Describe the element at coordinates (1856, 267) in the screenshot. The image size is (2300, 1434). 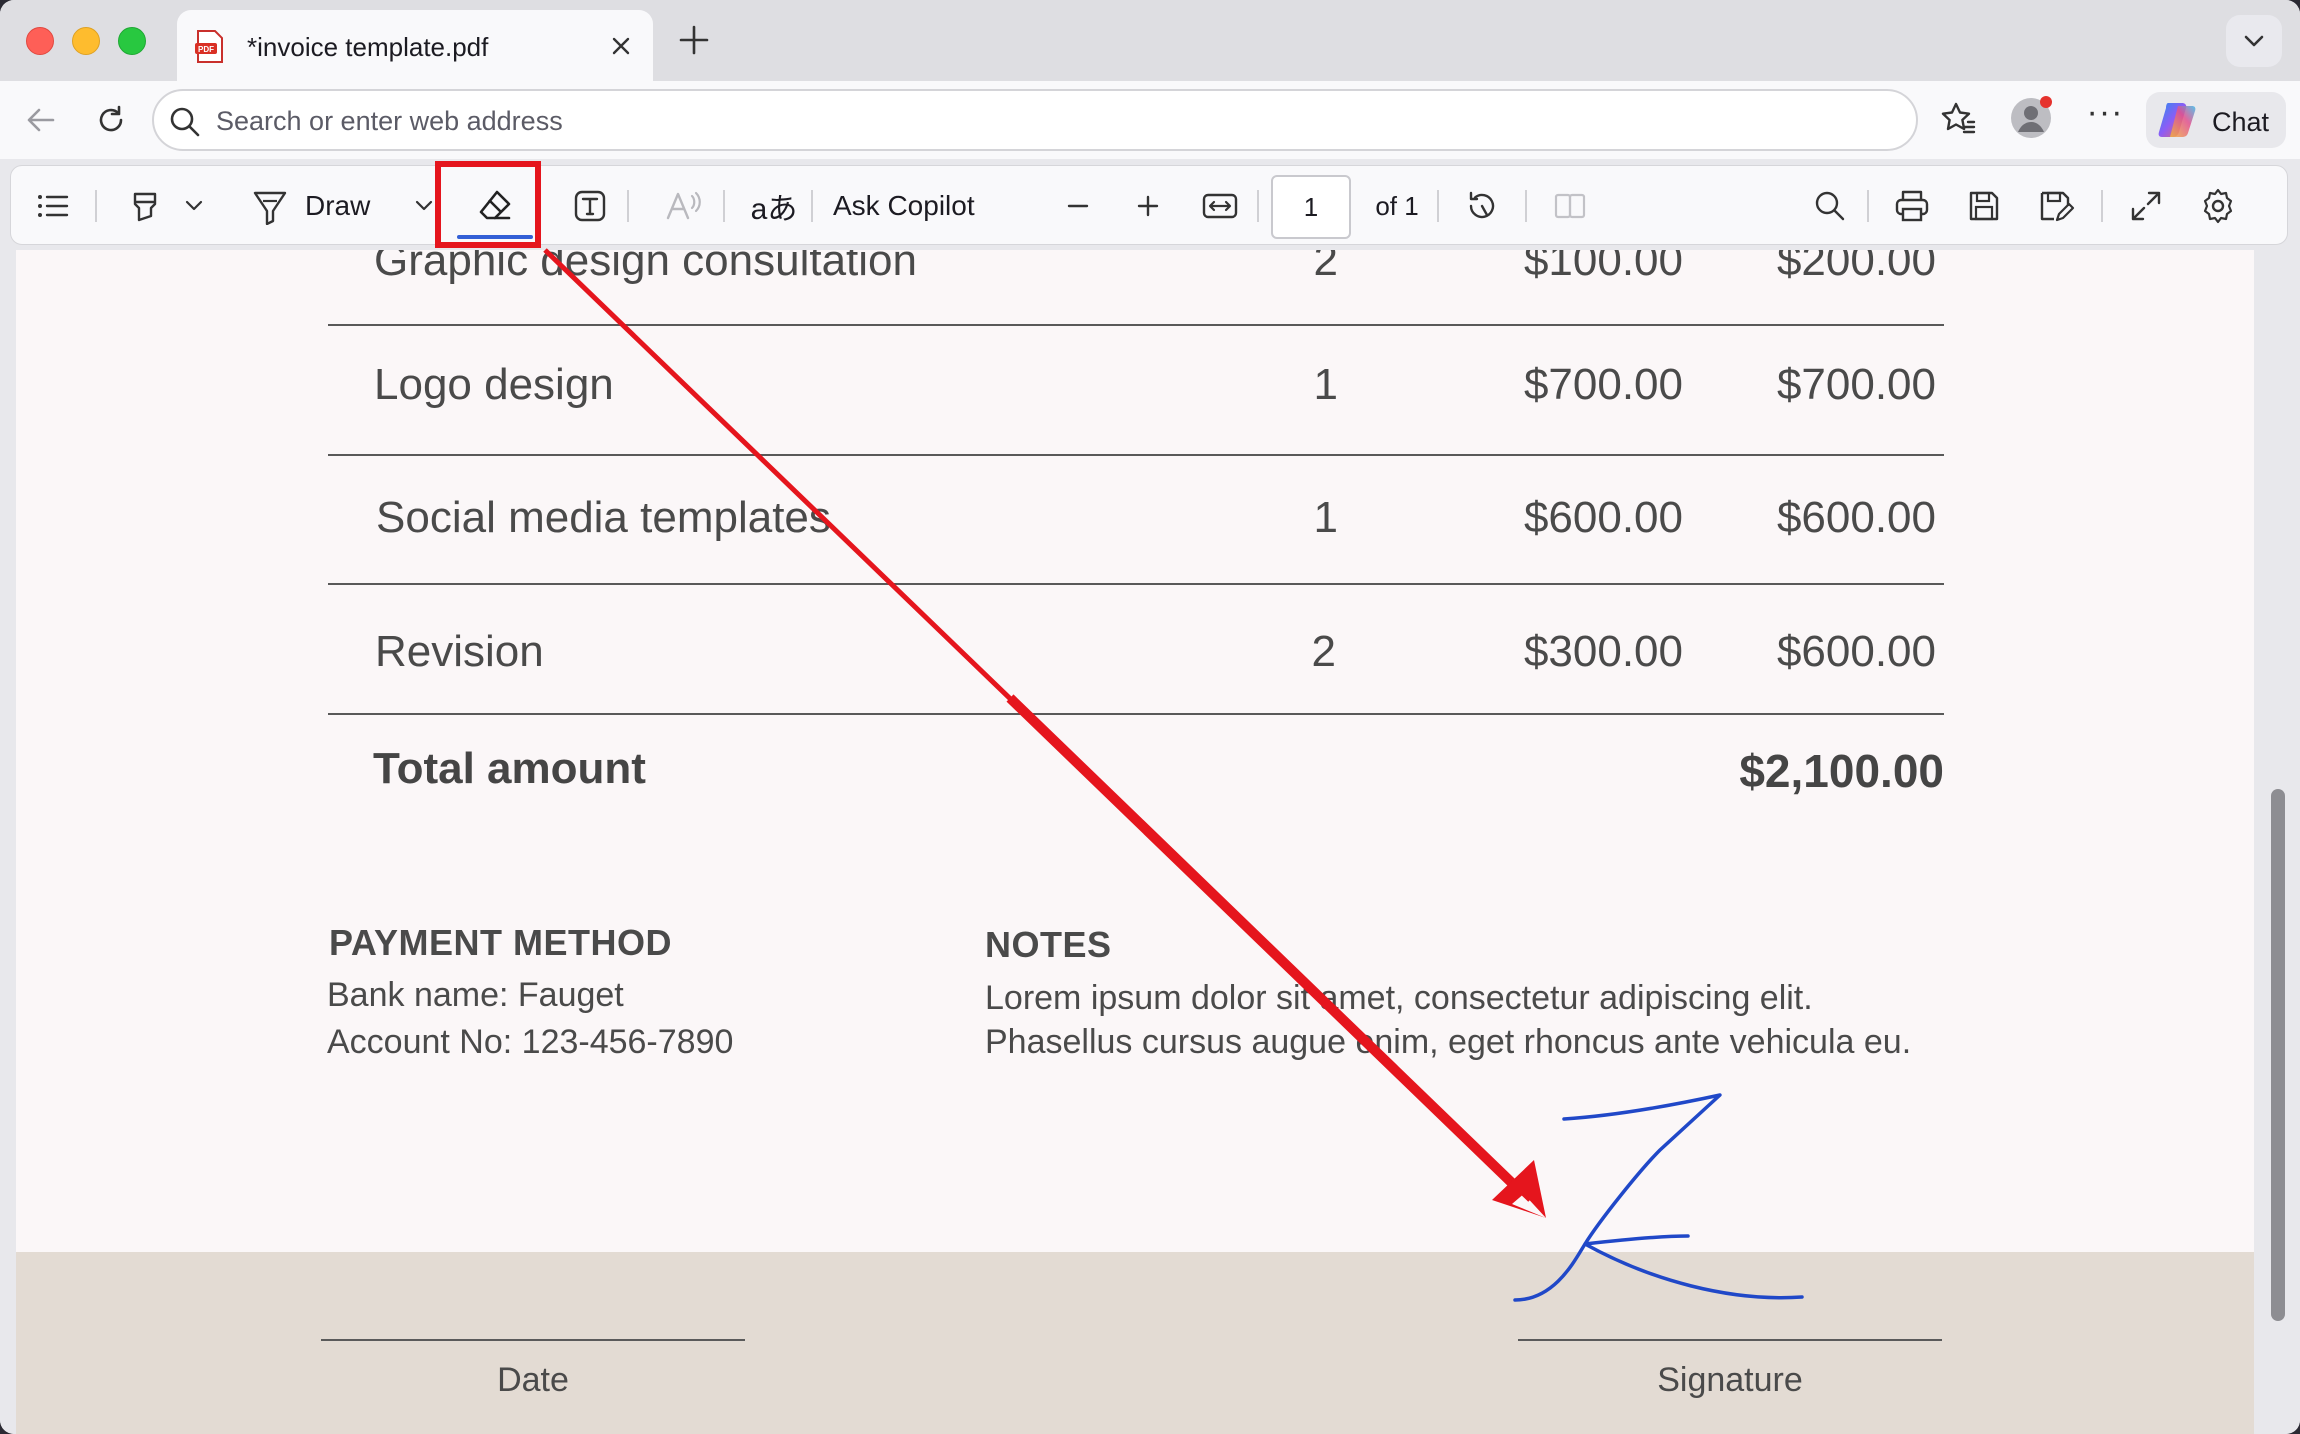
I see `item-total: $200.00` at that location.